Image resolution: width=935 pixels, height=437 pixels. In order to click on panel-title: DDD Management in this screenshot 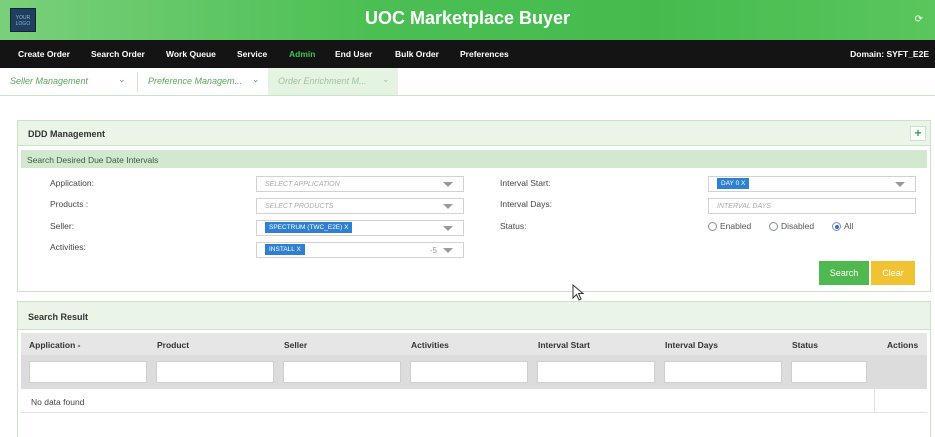, I will do `click(474, 133)`.